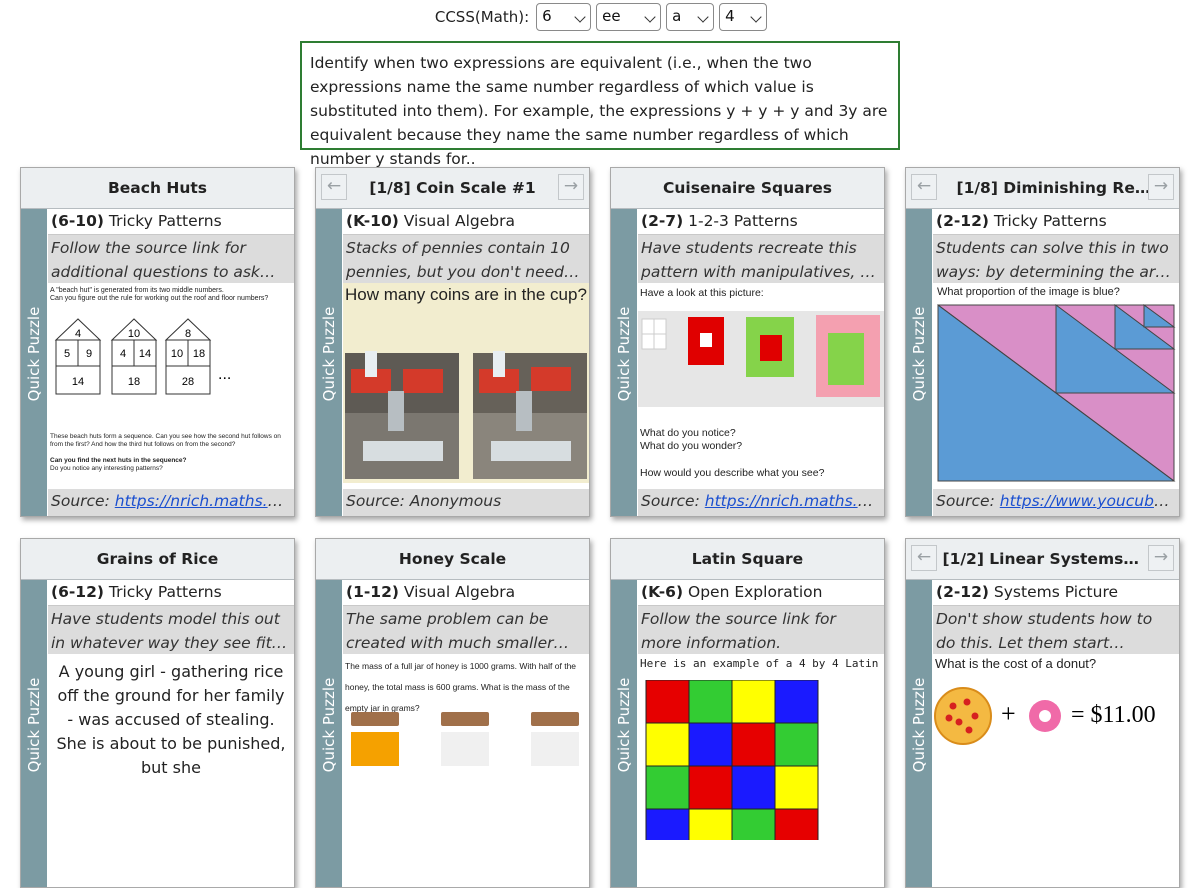 The image size is (1202, 888). I want to click on category: 1-2-3 Patterns, so click(743, 221).